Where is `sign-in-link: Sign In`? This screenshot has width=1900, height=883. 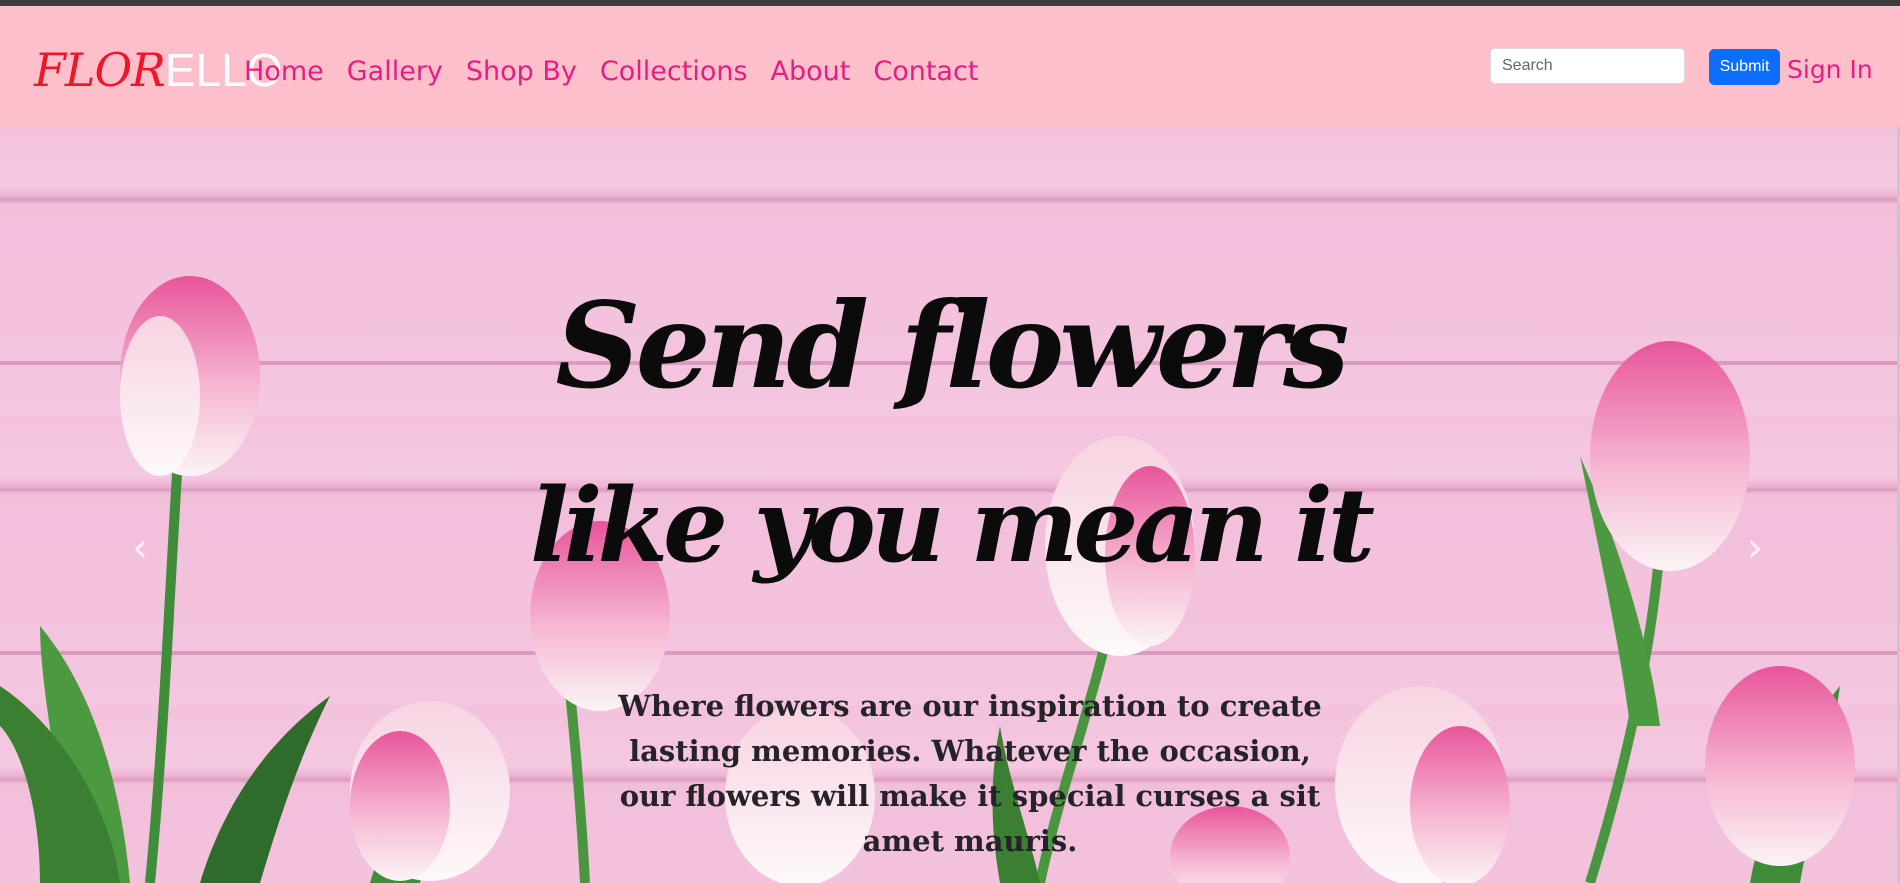 sign-in-link: Sign In is located at coordinates (1830, 70).